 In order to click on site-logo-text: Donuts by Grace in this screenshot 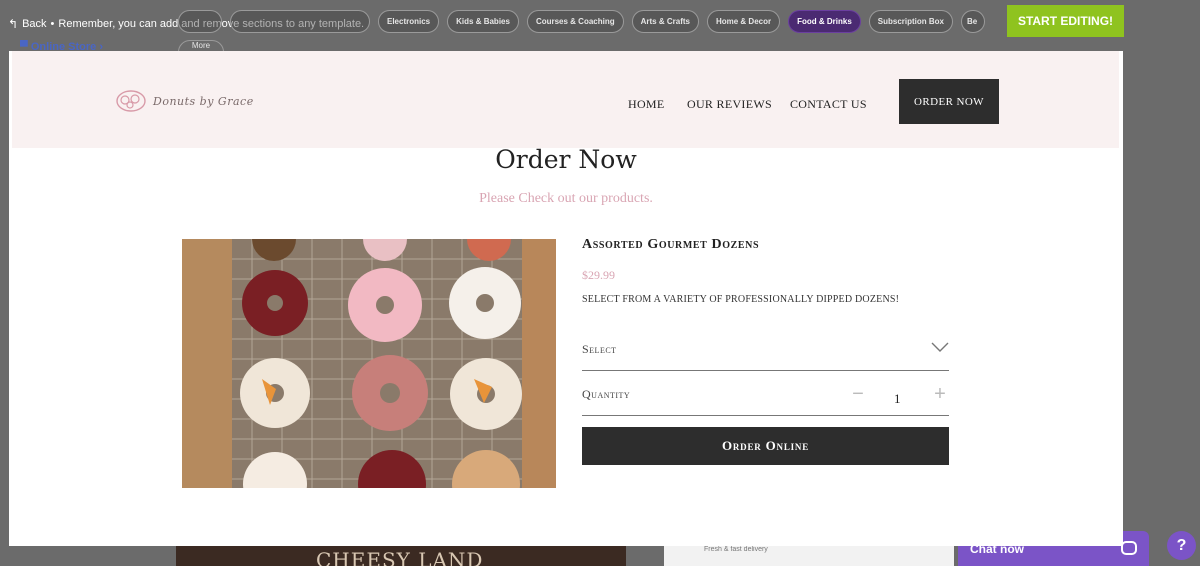, I will do `click(203, 101)`.